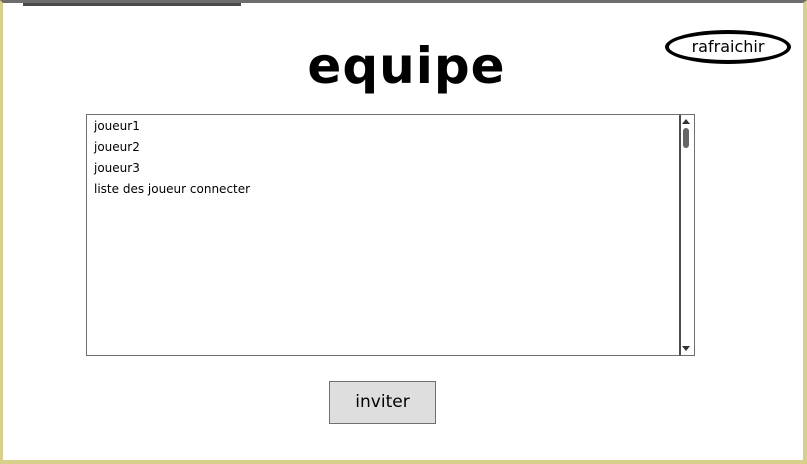  I want to click on list-item: joueur1, so click(172, 128).